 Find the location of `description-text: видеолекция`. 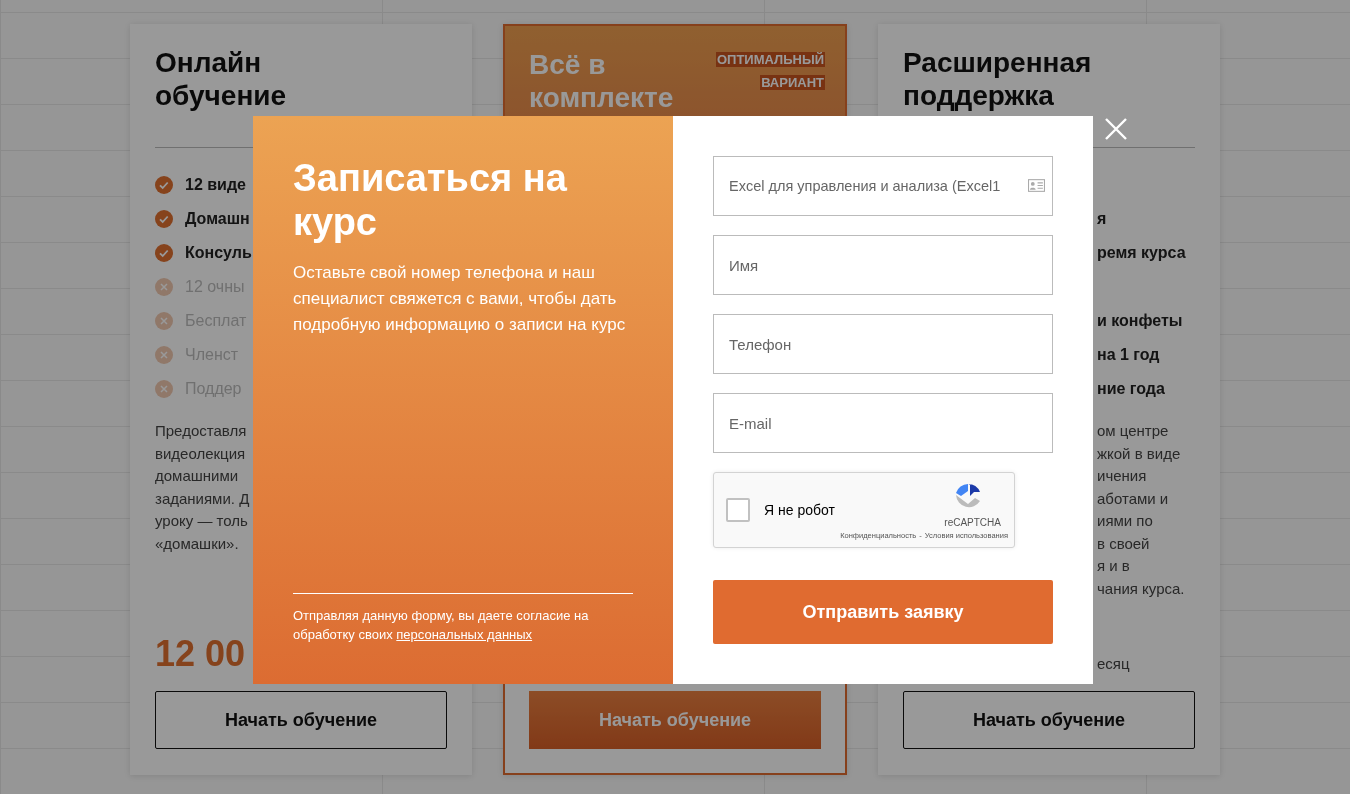

description-text: видеолекция is located at coordinates (201, 453).